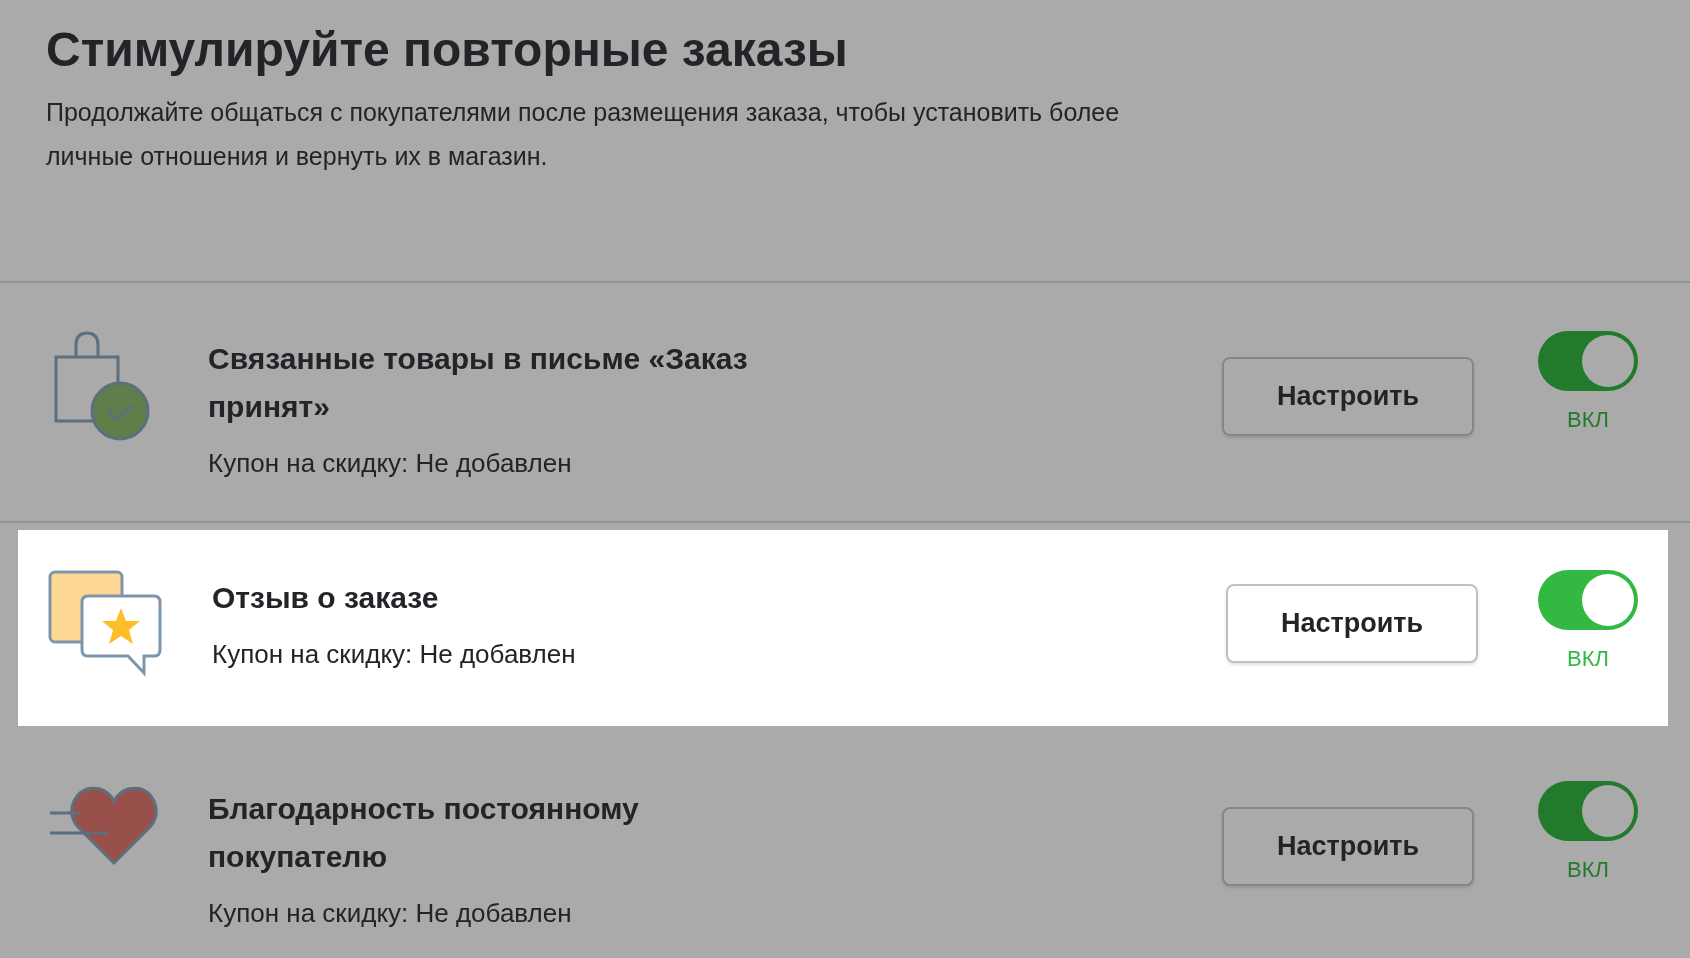  Describe the element at coordinates (583, 134) in the screenshot. I see `page-description: Продолжайте общаться с покупателями после размещения заказа, чтобы установить более личные отношения и вернуть их в магазин.` at that location.